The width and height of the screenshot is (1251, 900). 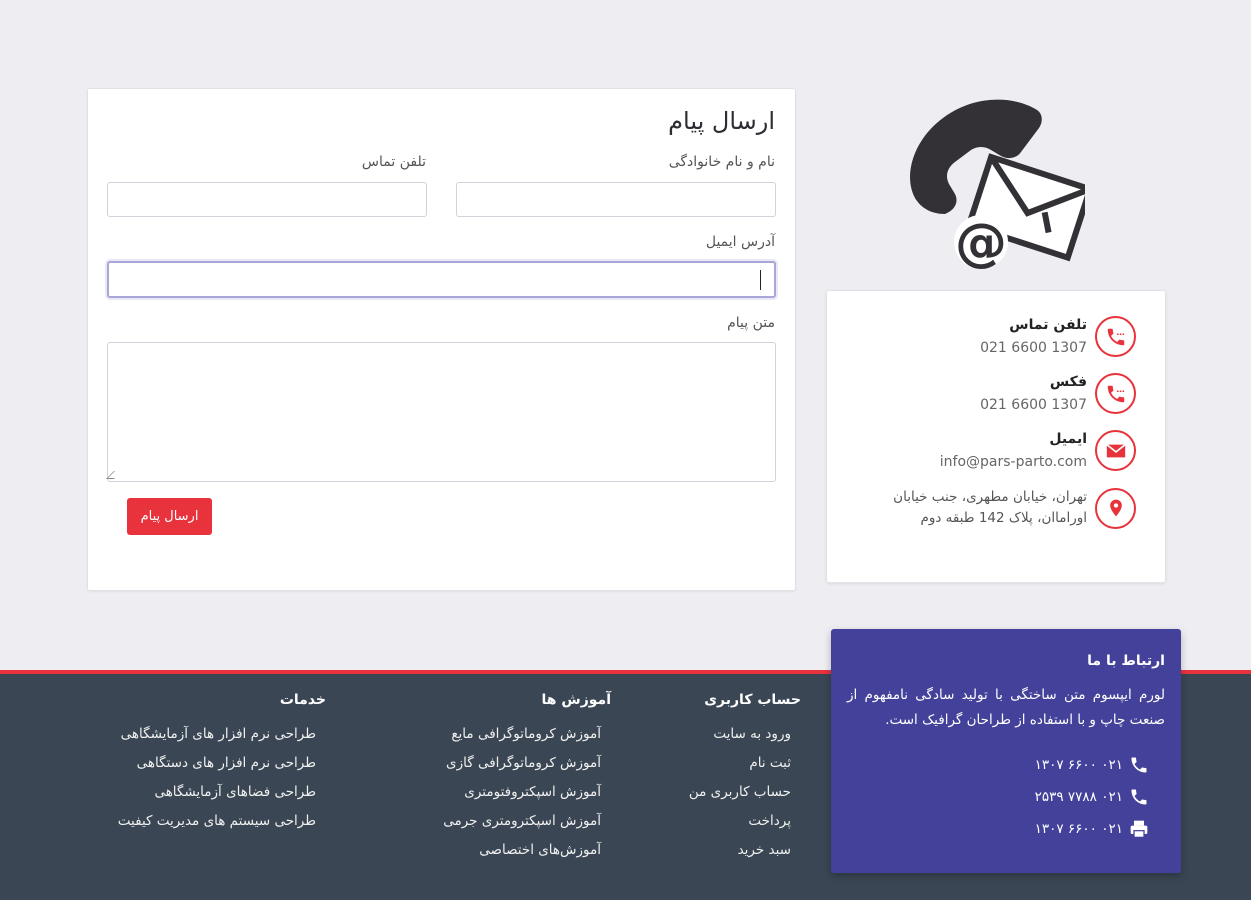 I want to click on envelope-icon, so click(x=1115, y=450).